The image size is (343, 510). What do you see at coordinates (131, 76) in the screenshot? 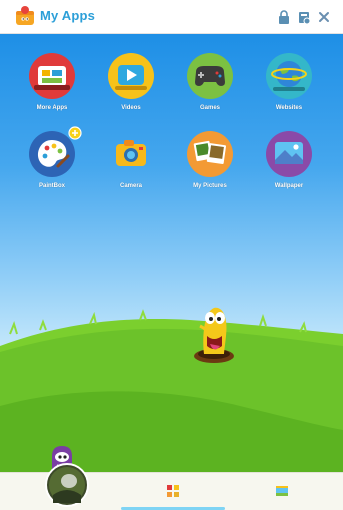
I see `video-play-icon` at bounding box center [131, 76].